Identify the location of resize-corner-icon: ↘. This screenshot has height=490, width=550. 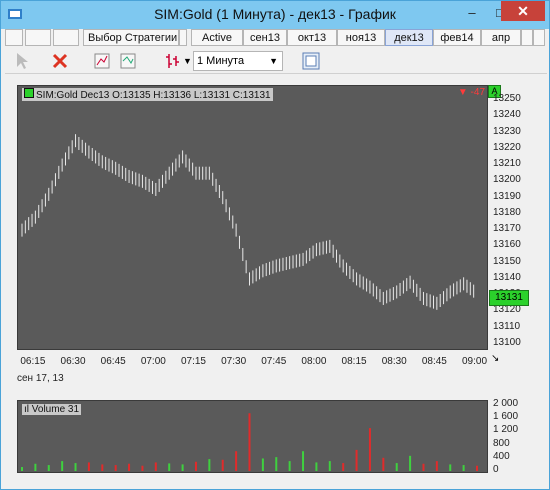
(495, 358).